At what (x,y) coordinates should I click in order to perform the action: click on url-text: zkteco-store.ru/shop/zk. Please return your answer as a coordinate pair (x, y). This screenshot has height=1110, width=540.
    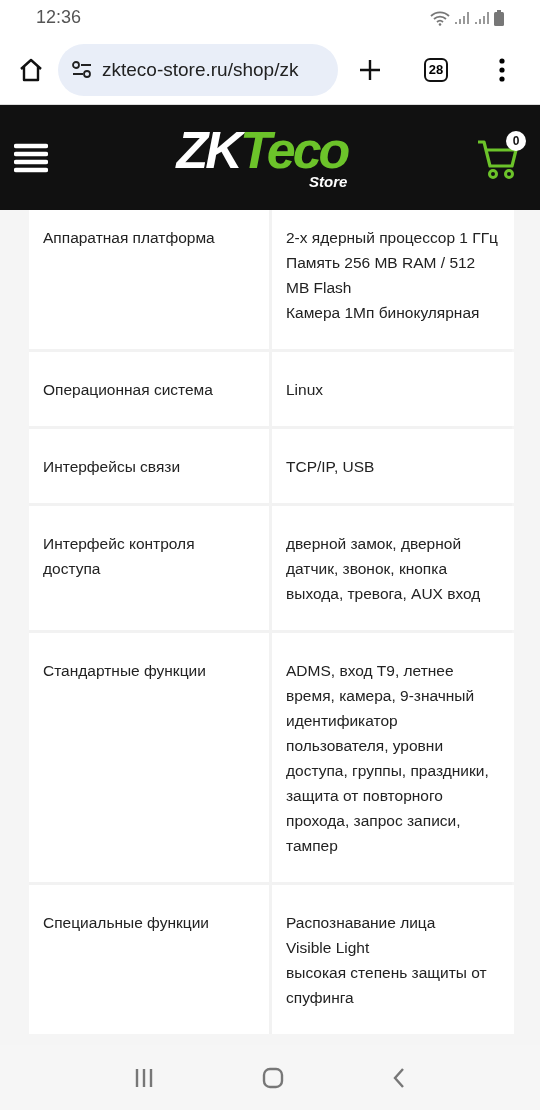
    Looking at the image, I should click on (200, 69).